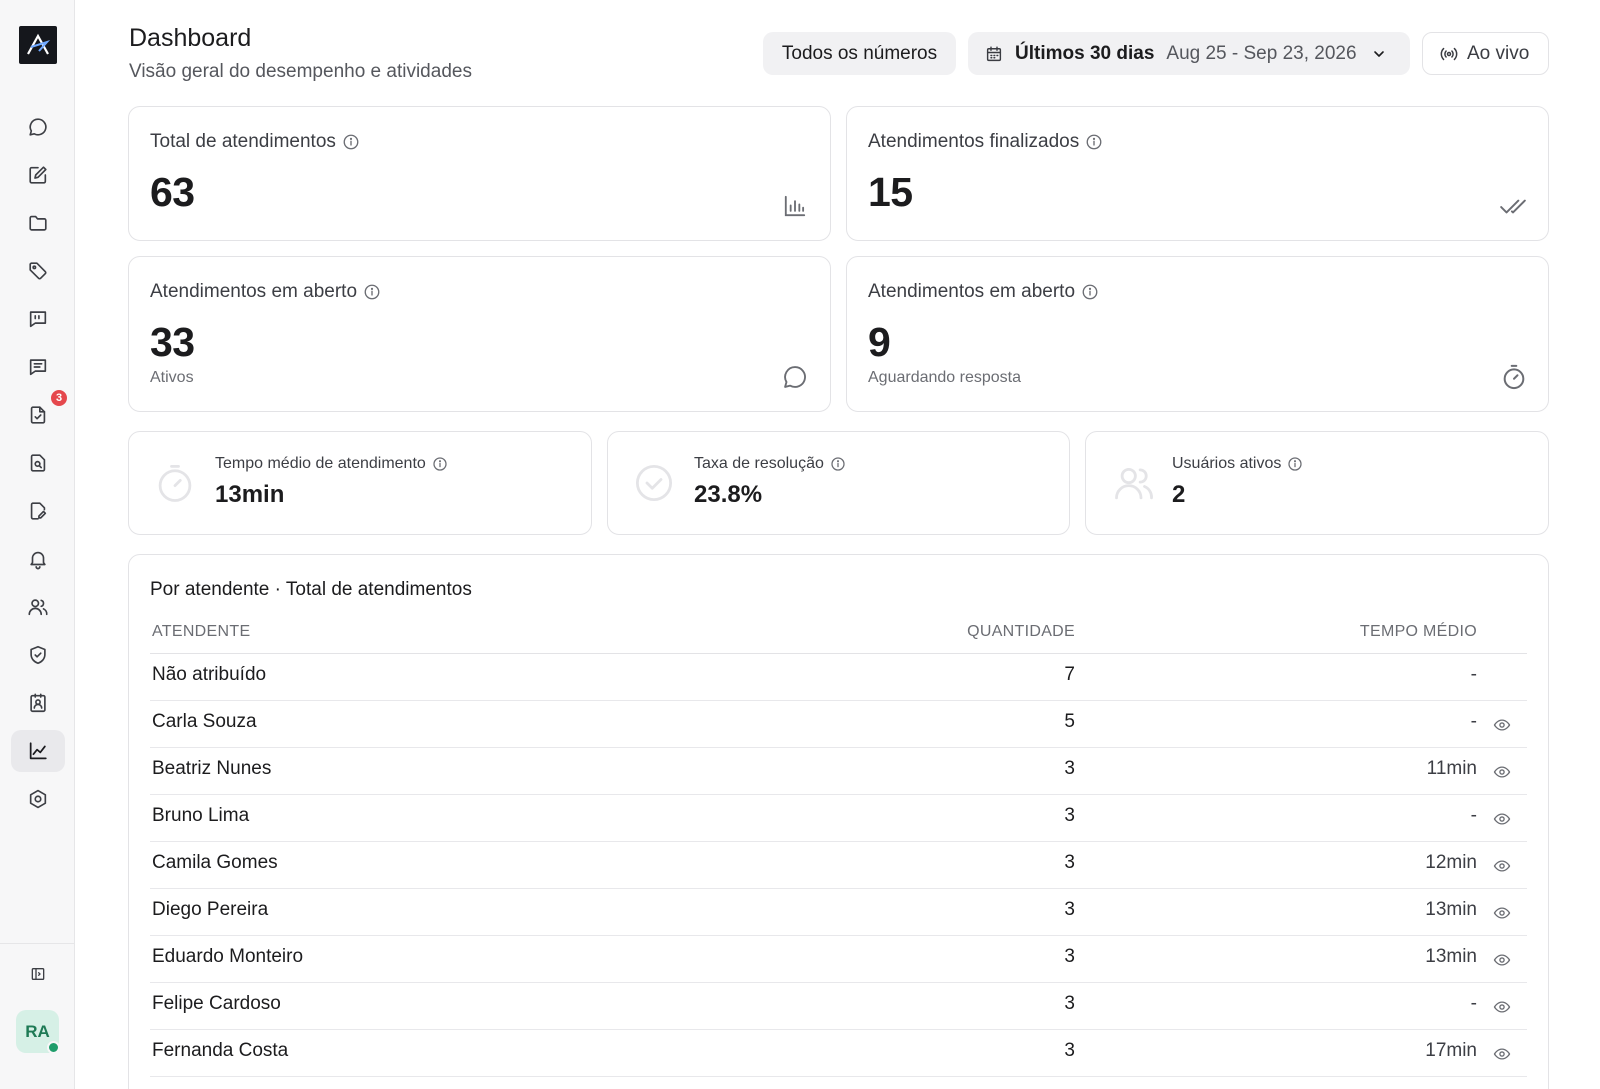 Image resolution: width=1600 pixels, height=1089 pixels. Describe the element at coordinates (1513, 206) in the screenshot. I see `double-check-icon` at that location.